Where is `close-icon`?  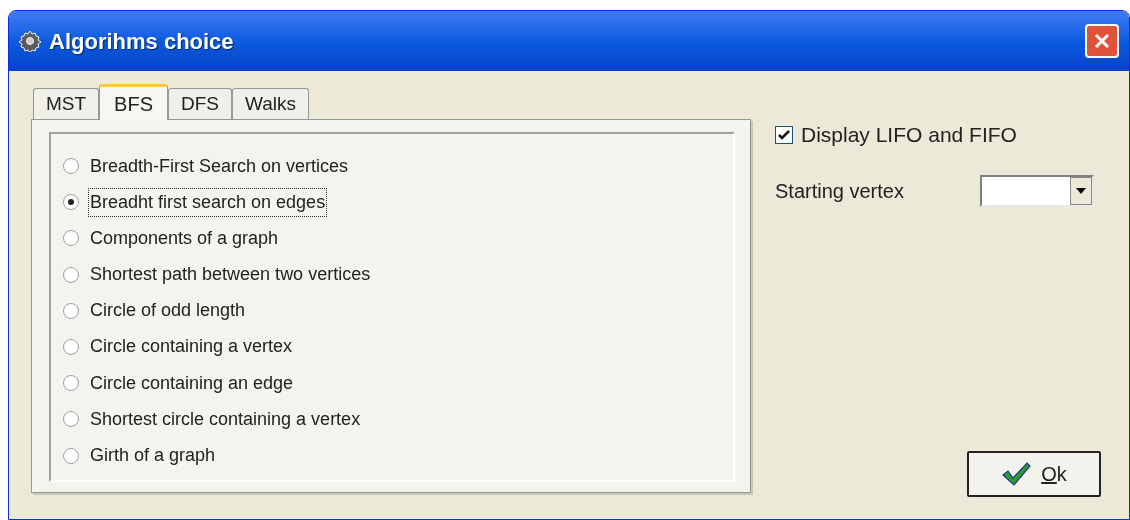
close-icon is located at coordinates (1102, 41).